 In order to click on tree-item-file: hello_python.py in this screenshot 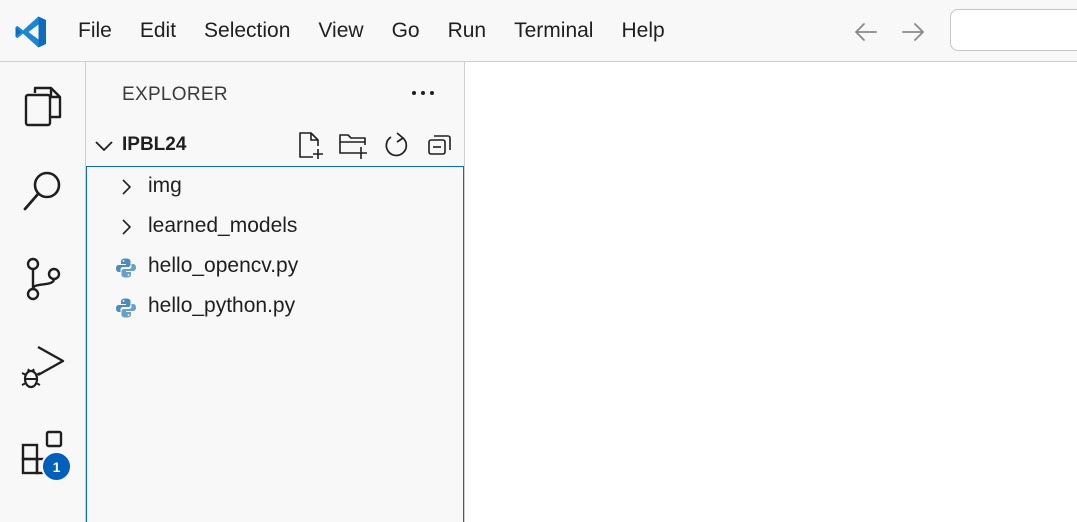, I will do `click(275, 307)`.